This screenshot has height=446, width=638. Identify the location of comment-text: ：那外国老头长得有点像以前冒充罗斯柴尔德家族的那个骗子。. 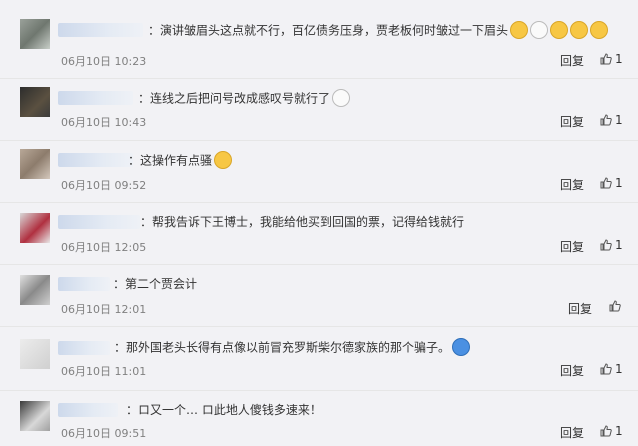
(292, 347).